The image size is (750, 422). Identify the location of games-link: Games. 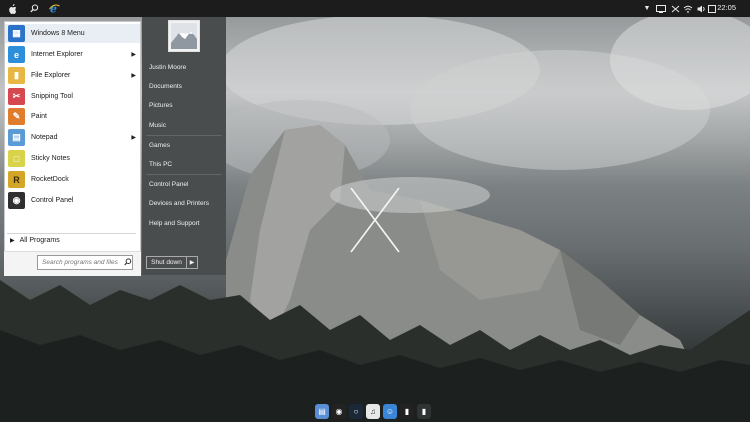
(159, 145).